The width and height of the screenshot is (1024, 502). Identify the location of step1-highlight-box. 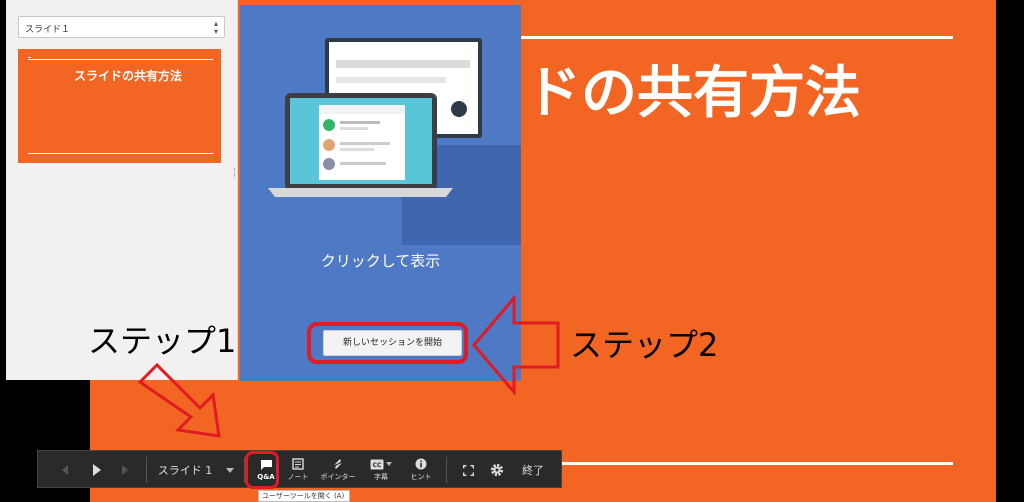
(262, 470).